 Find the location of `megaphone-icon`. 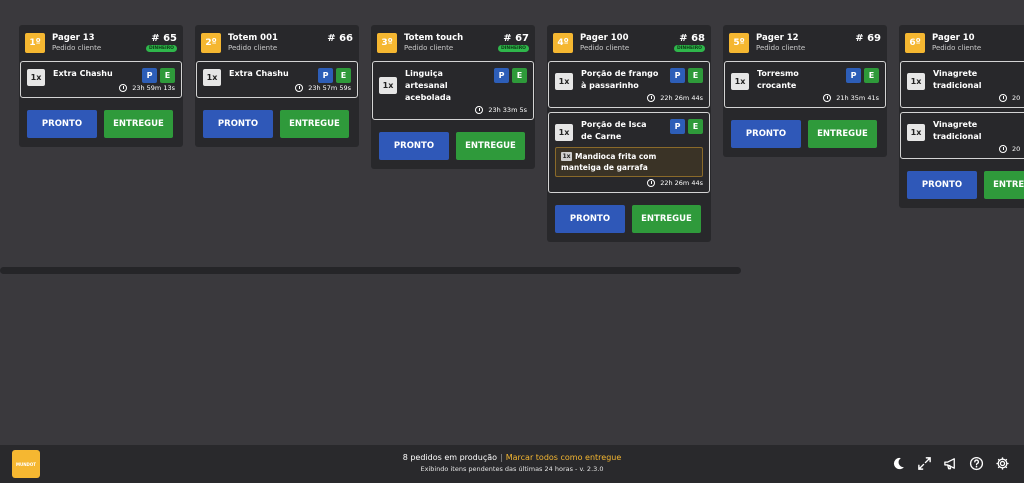

megaphone-icon is located at coordinates (950, 463).